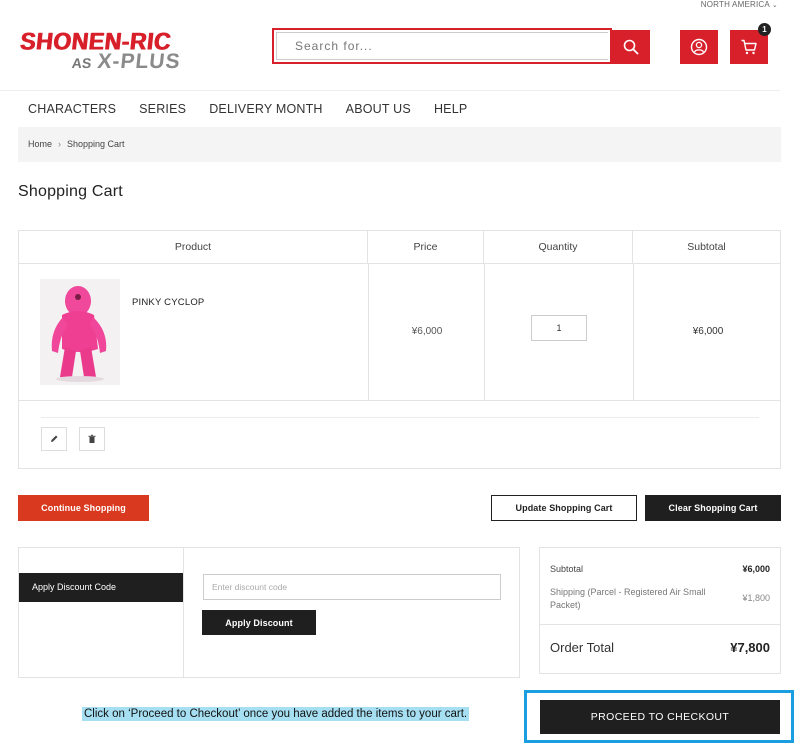  Describe the element at coordinates (756, 569) in the screenshot. I see `summary-subtotal-value: ¥6,000` at that location.